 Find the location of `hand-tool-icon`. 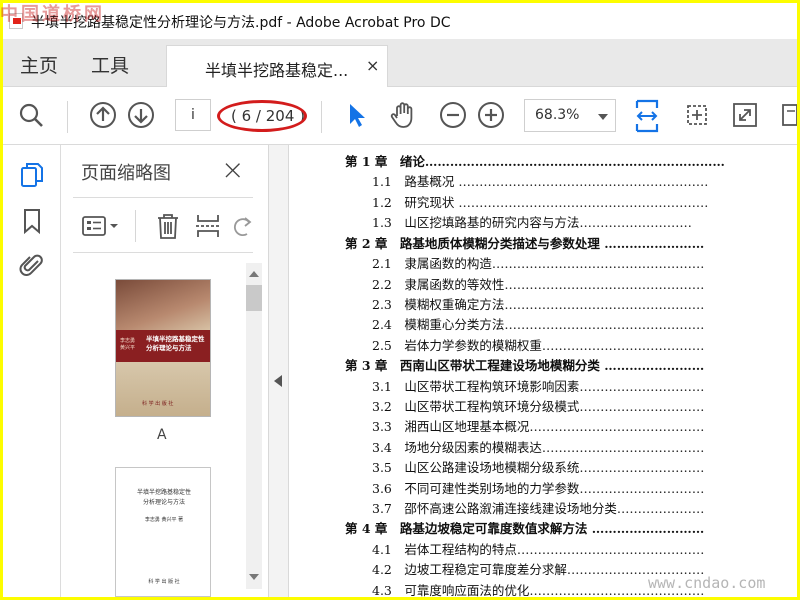

hand-tool-icon is located at coordinates (403, 115).